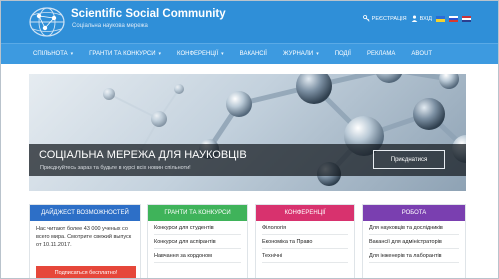 The image size is (499, 279). I want to click on join-button: Приєднатися, so click(409, 159).